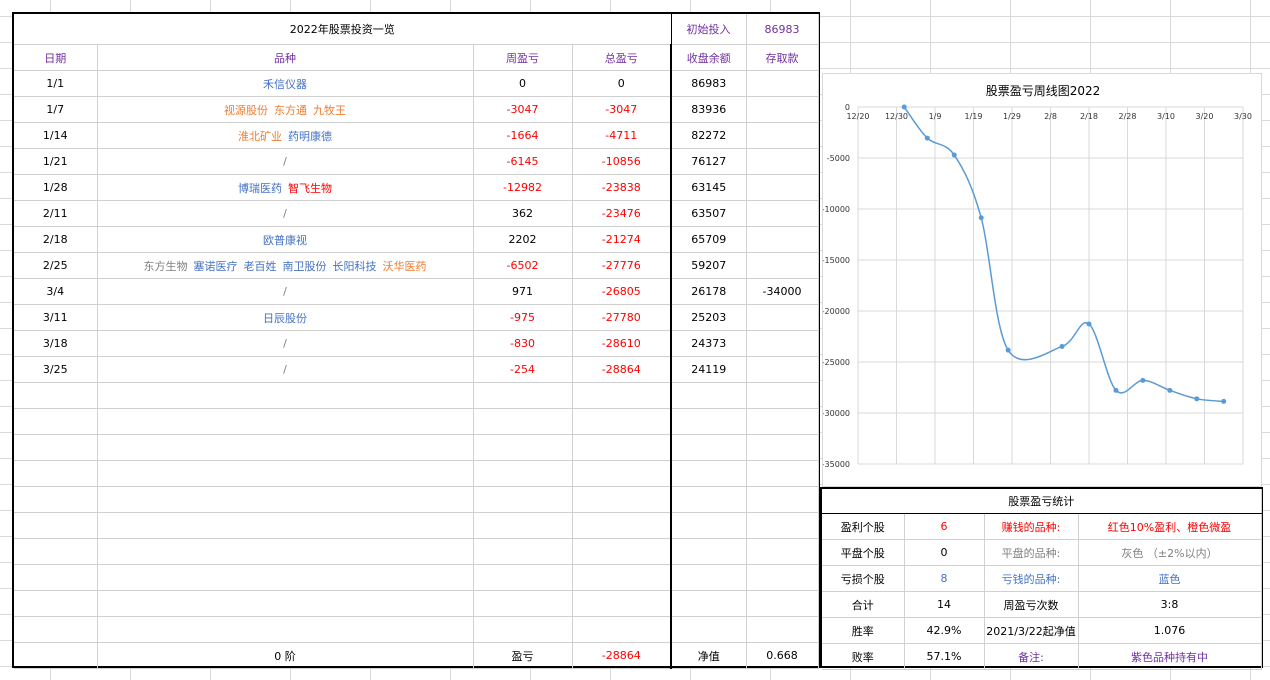 This screenshot has height=680, width=1270. I want to click on row-date: 1/1, so click(56, 83).